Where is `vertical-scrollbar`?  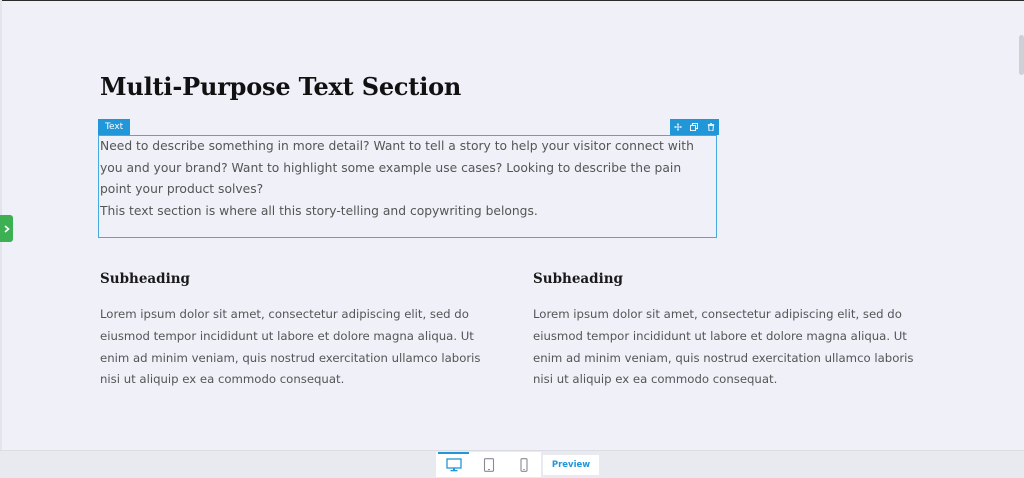
vertical-scrollbar is located at coordinates (1020, 225).